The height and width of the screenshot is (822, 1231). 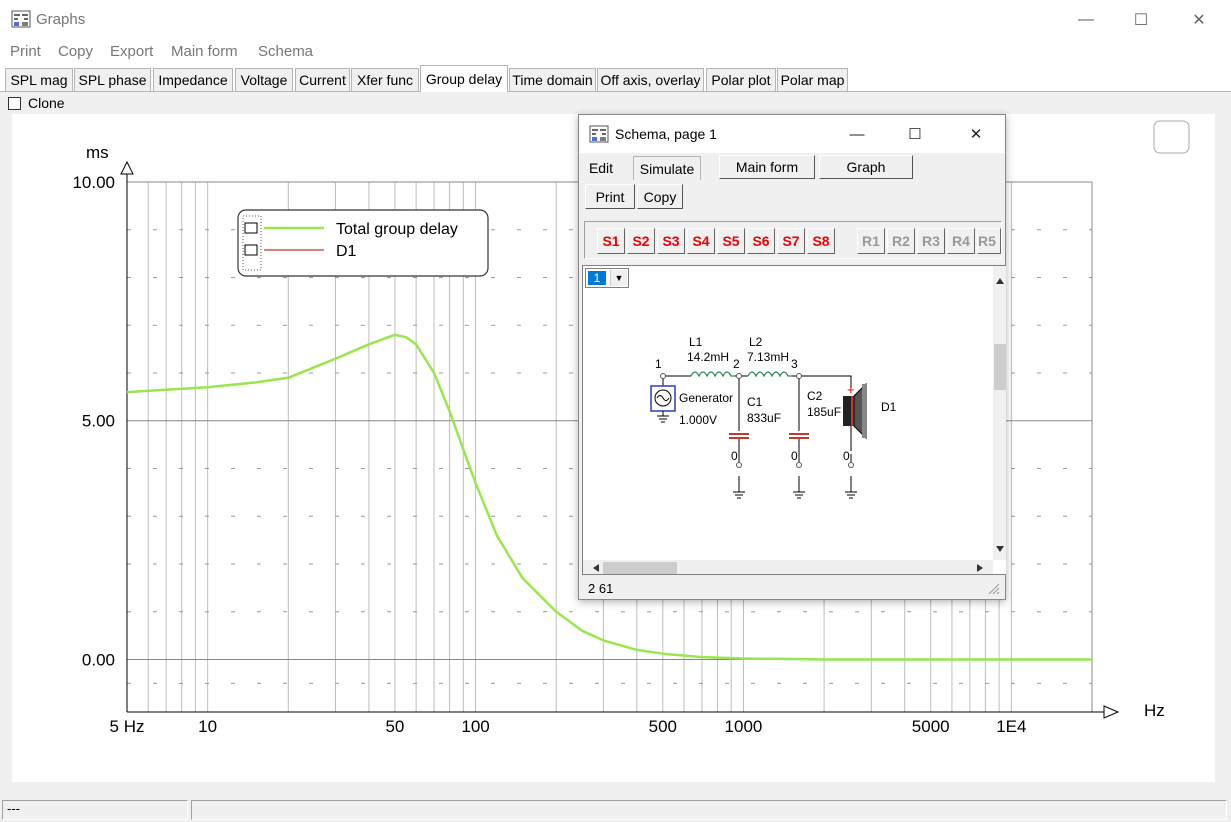 What do you see at coordinates (734, 456) in the screenshot?
I see `node-label-0-c1: 0` at bounding box center [734, 456].